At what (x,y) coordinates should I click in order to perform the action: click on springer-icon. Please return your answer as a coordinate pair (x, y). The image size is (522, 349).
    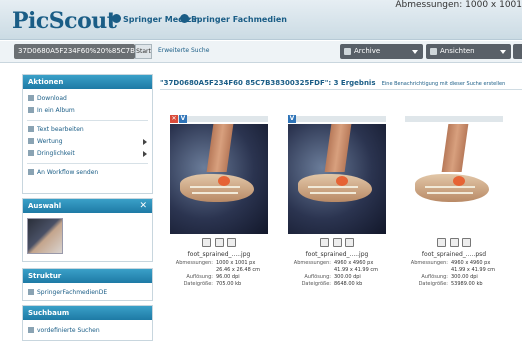
    Looking at the image, I should click on (116, 18).